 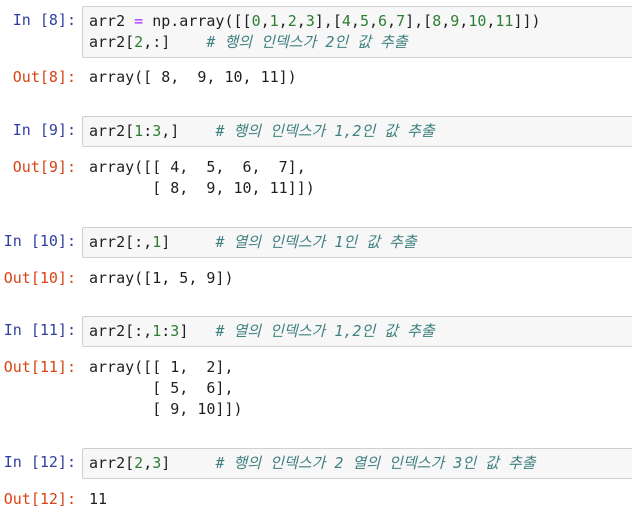 I want to click on cell-output: array([1, 5, 9]), so click(x=359, y=278).